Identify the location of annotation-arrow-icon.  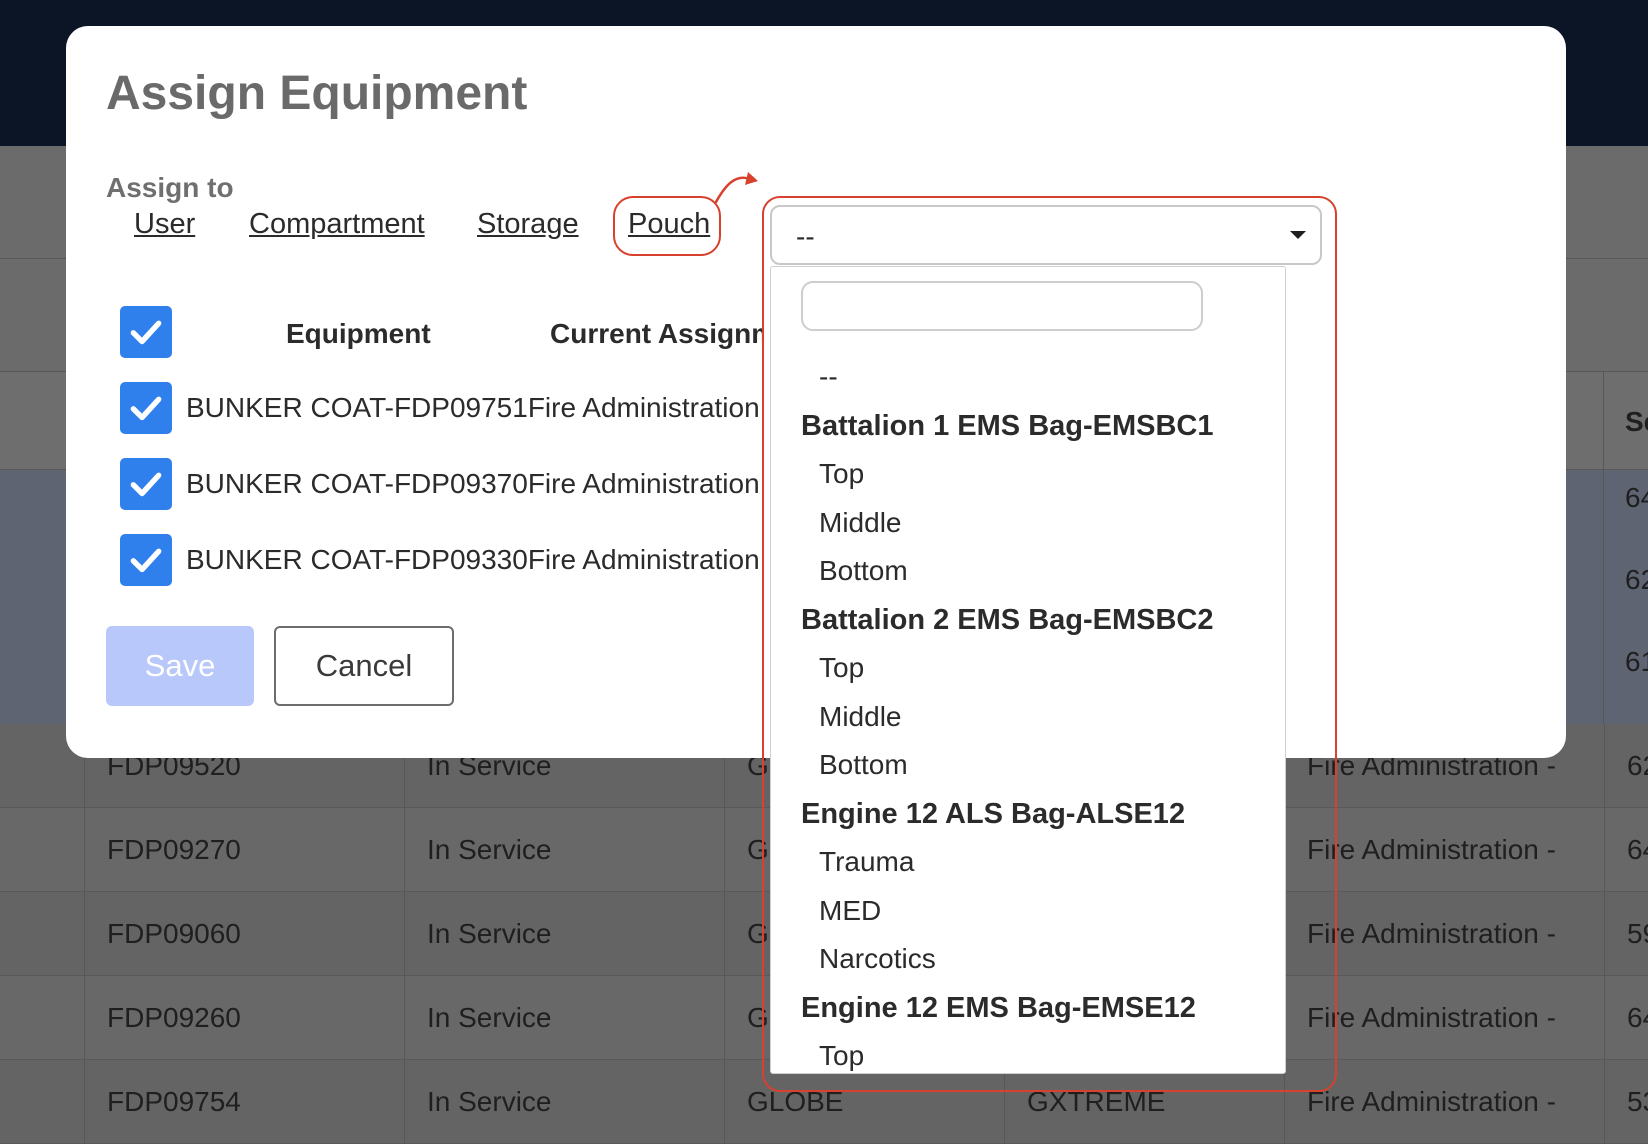
(736, 188).